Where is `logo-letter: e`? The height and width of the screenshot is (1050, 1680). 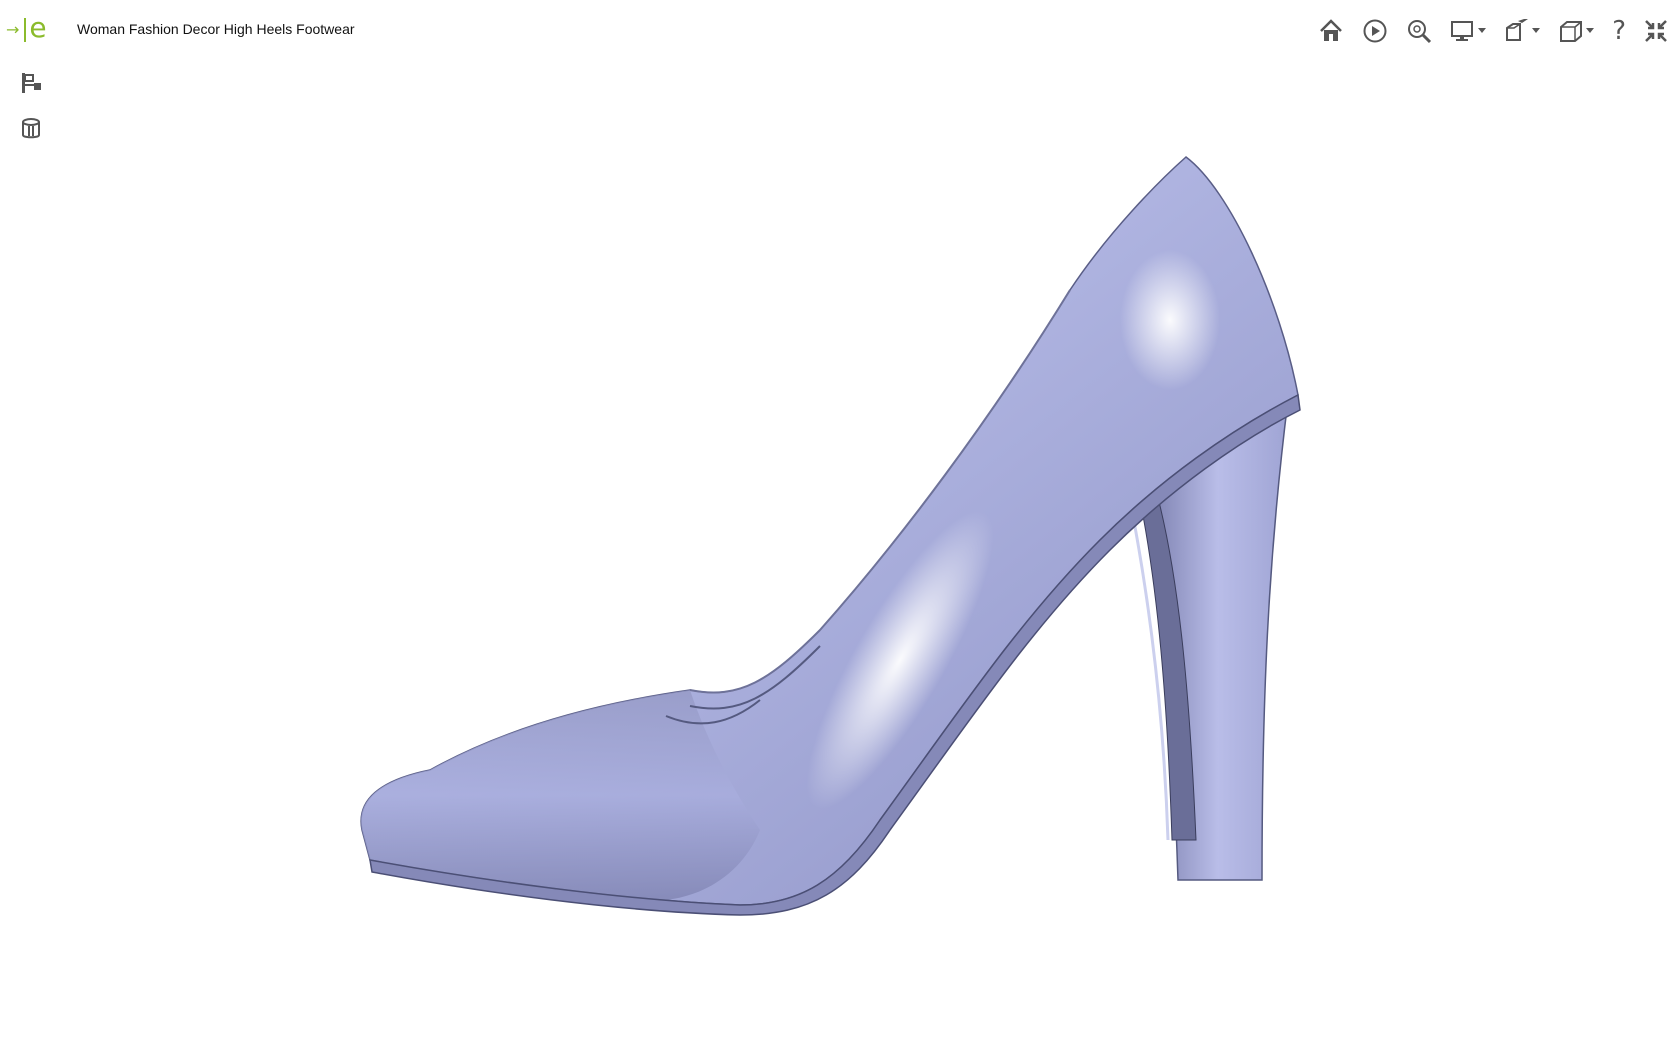 logo-letter: e is located at coordinates (38, 27).